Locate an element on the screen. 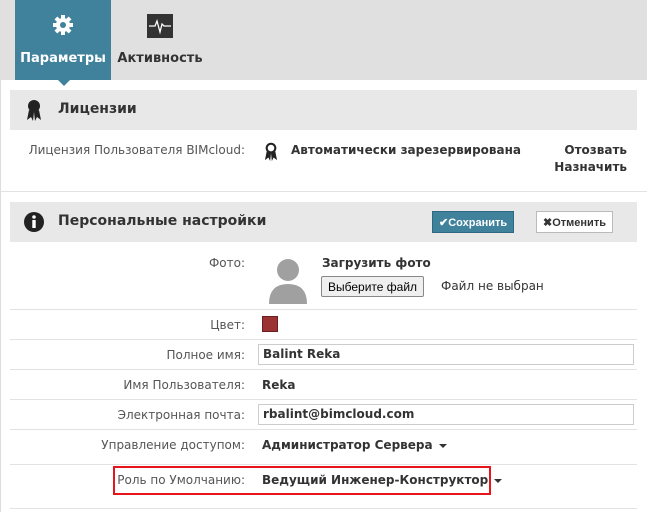 The height and width of the screenshot is (512, 647). activity-icon is located at coordinates (160, 26).